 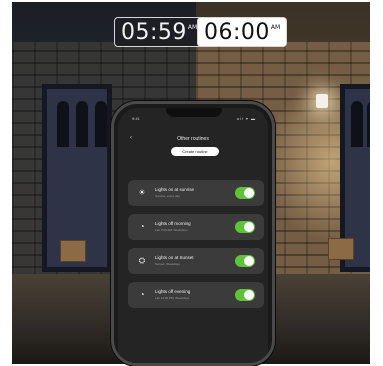 What do you see at coordinates (196, 261) in the screenshot?
I see `routine-card: ⛭ Lights on at Sunset Sunset, Weekdays` at bounding box center [196, 261].